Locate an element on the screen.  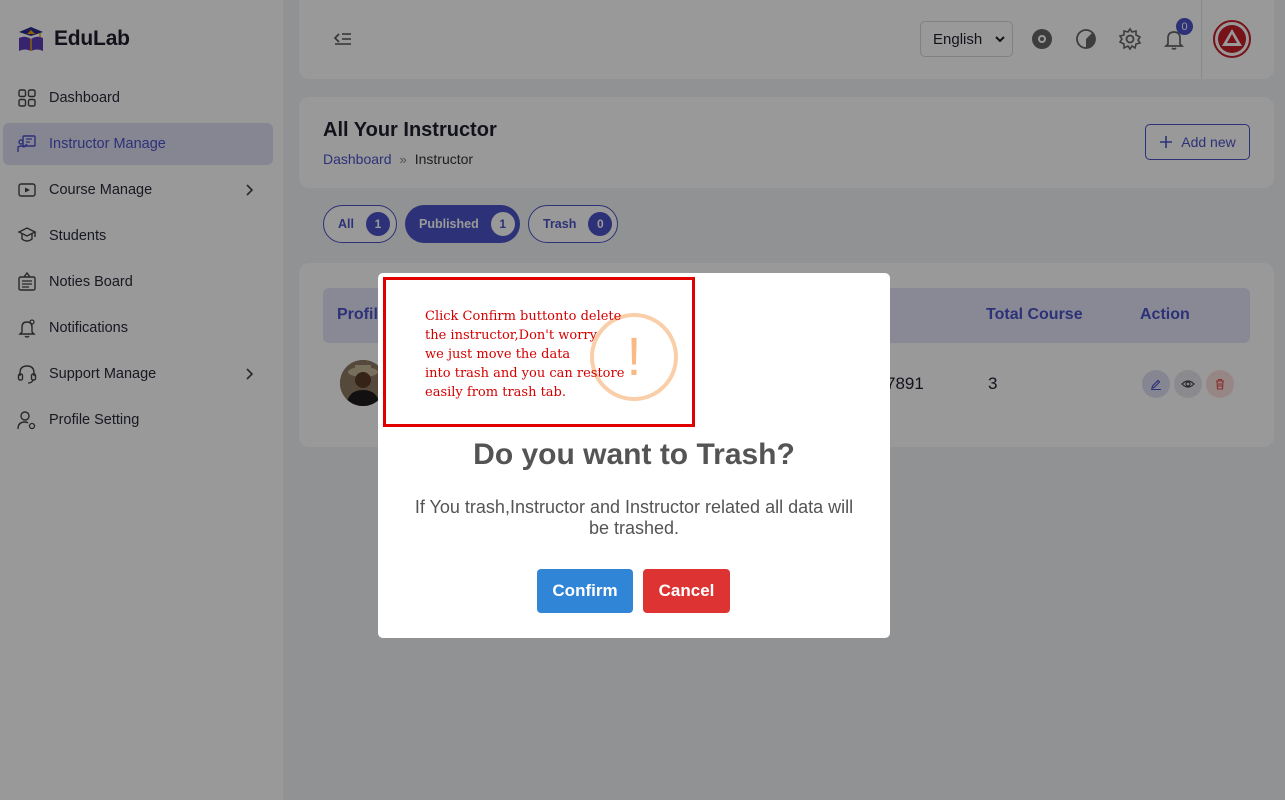
dialog-title: Do you want to Trash? is located at coordinates (634, 454).